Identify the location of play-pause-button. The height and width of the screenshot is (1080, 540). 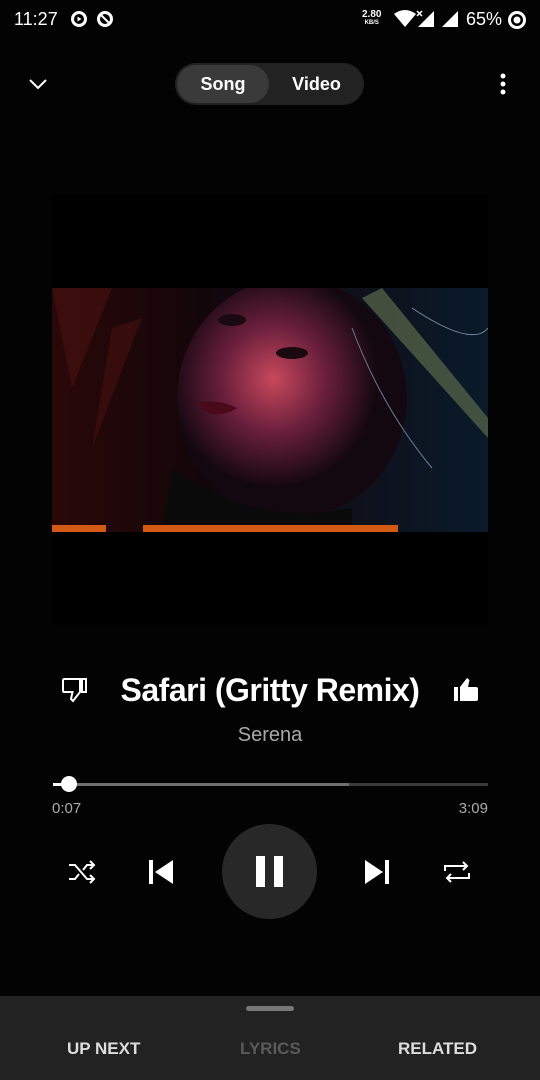
(269, 871).